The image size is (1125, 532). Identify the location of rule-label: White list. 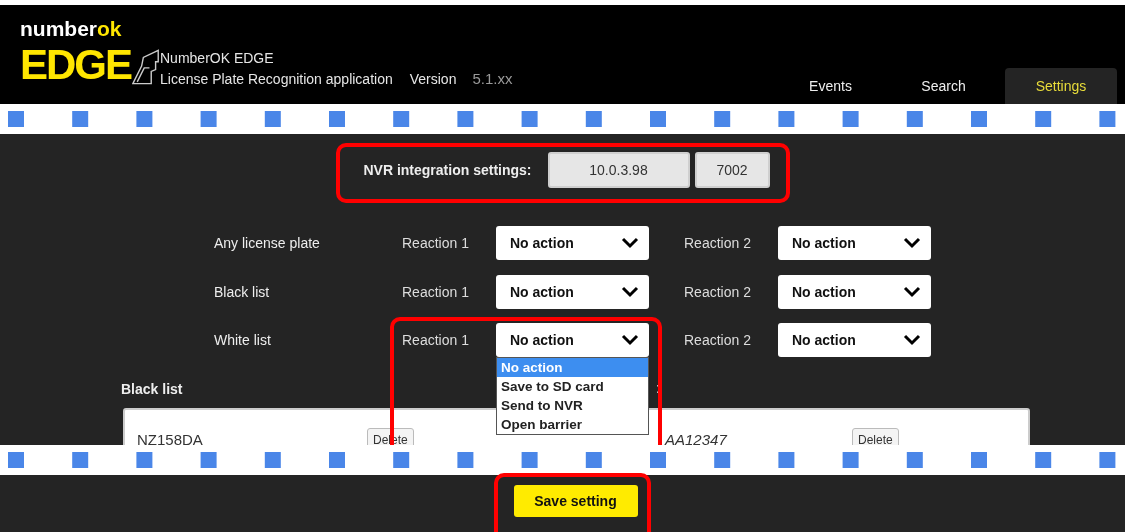
(243, 340).